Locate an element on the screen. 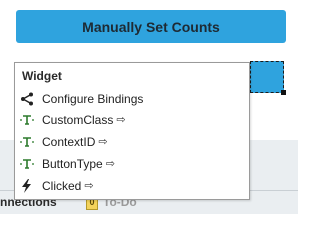  branch-icon is located at coordinates (27, 99).